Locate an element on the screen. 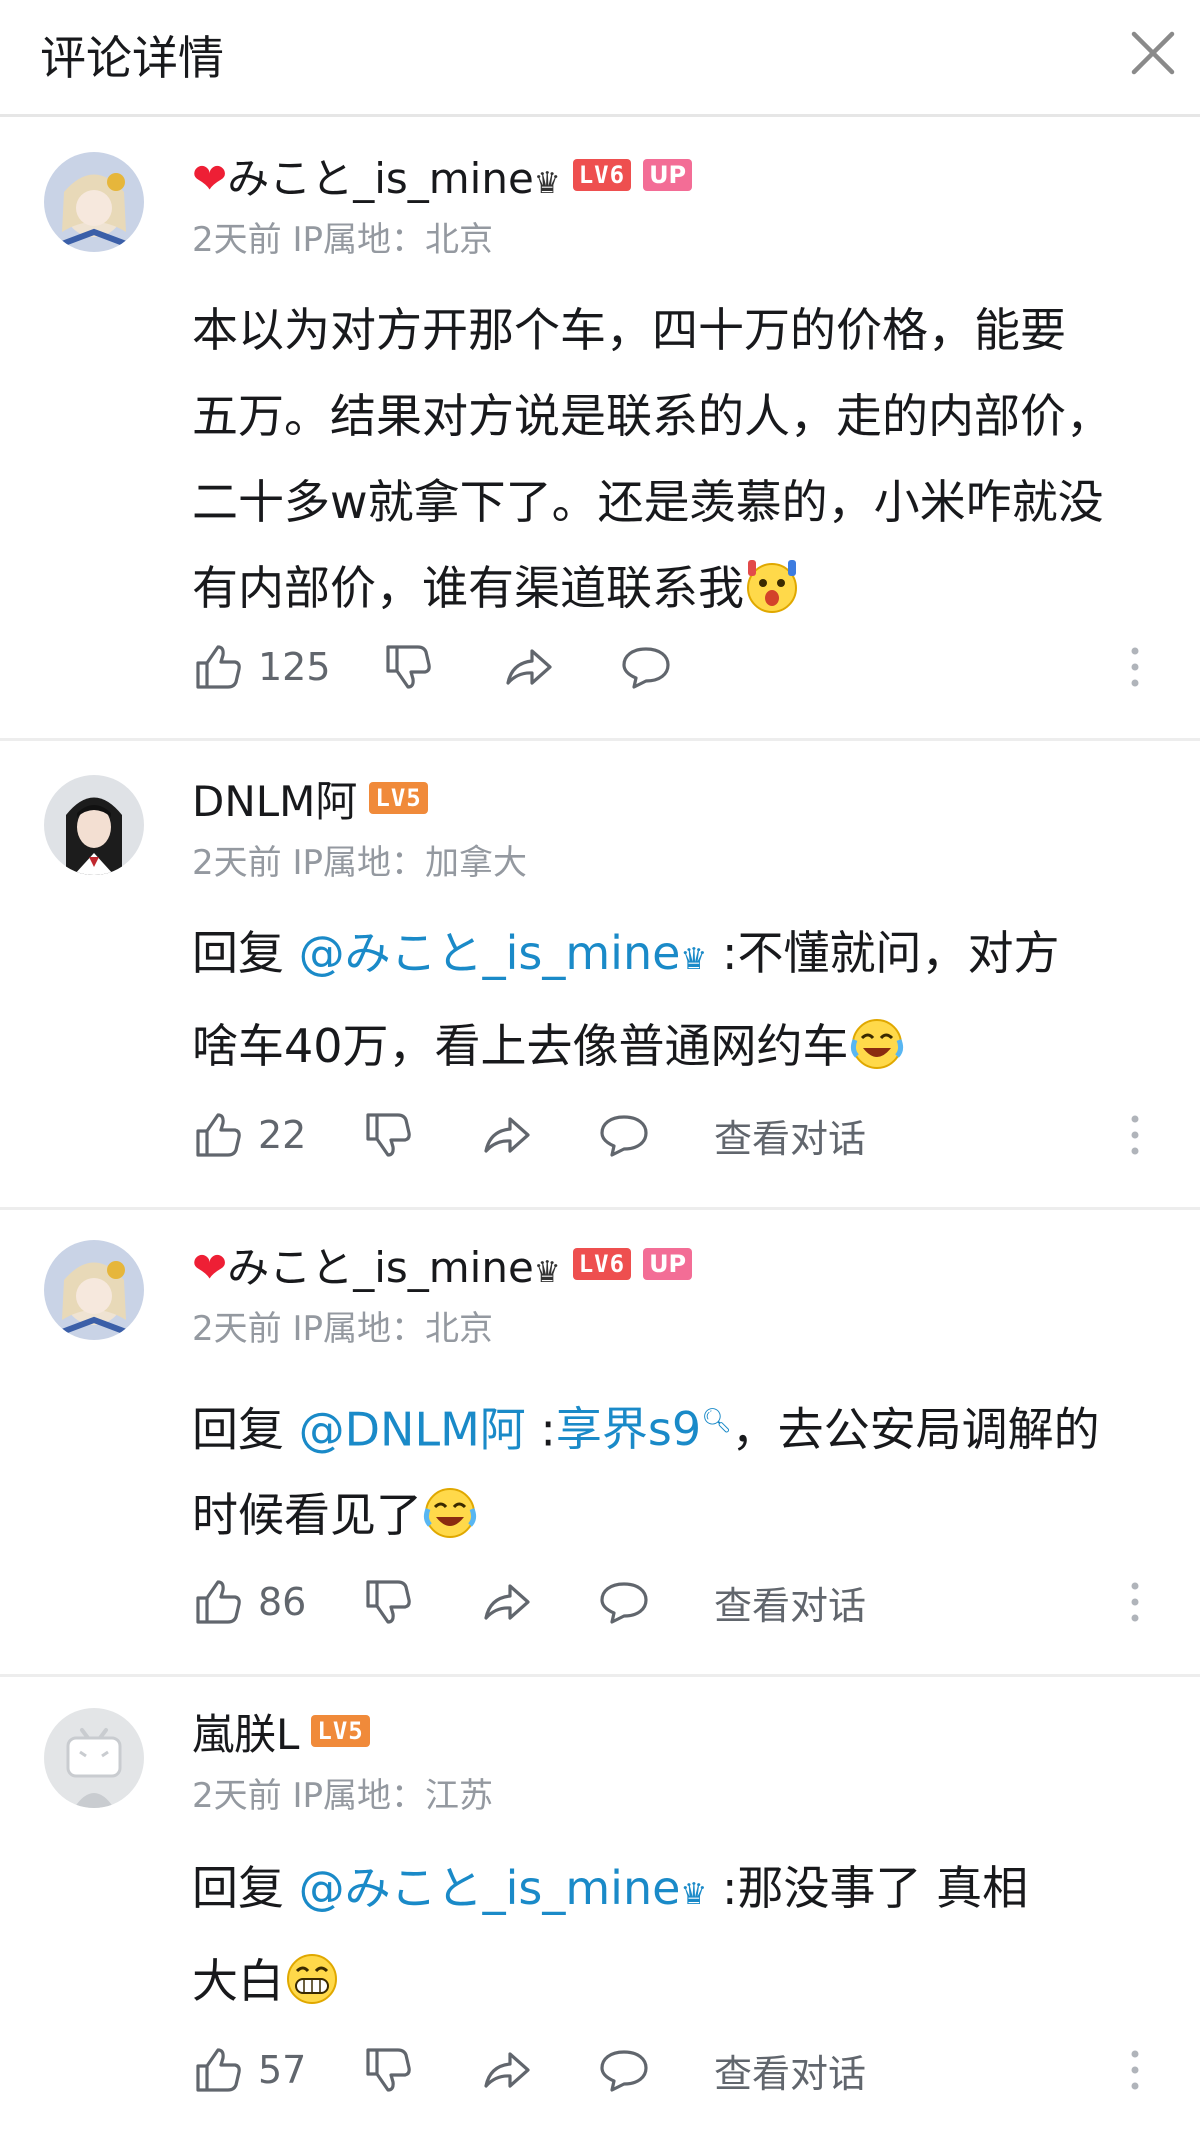  like-button: 86 is located at coordinates (249, 1602).